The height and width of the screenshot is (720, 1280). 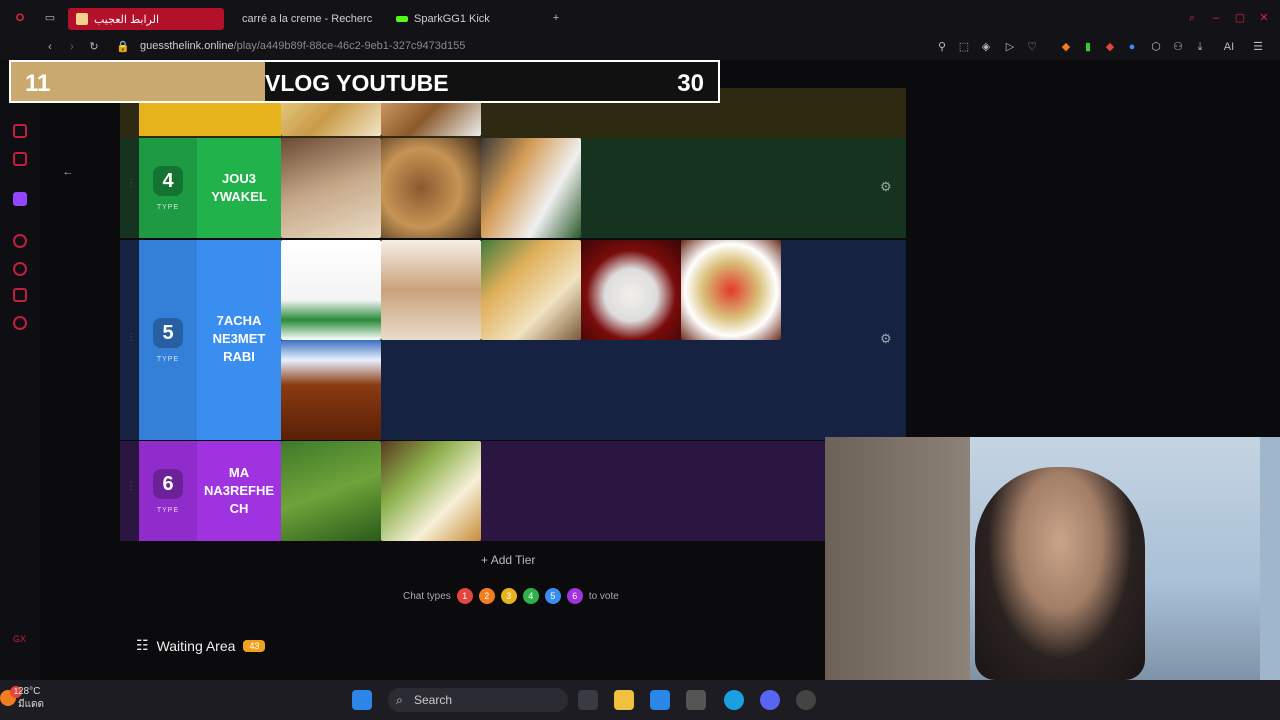 What do you see at coordinates (1200, 47) in the screenshot?
I see `download-icon: ⤓` at bounding box center [1200, 47].